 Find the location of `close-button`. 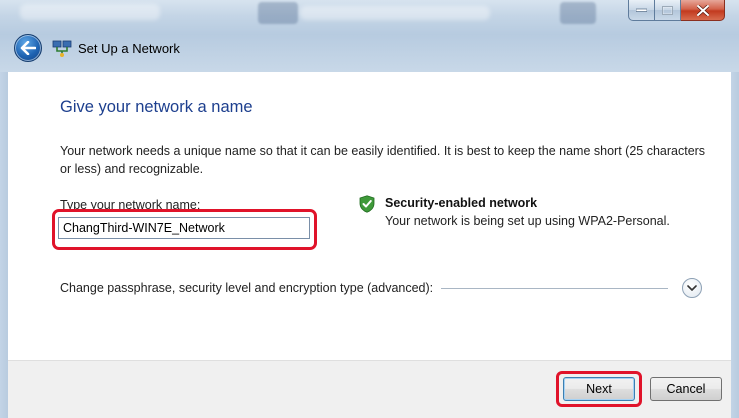

close-button is located at coordinates (703, 10).